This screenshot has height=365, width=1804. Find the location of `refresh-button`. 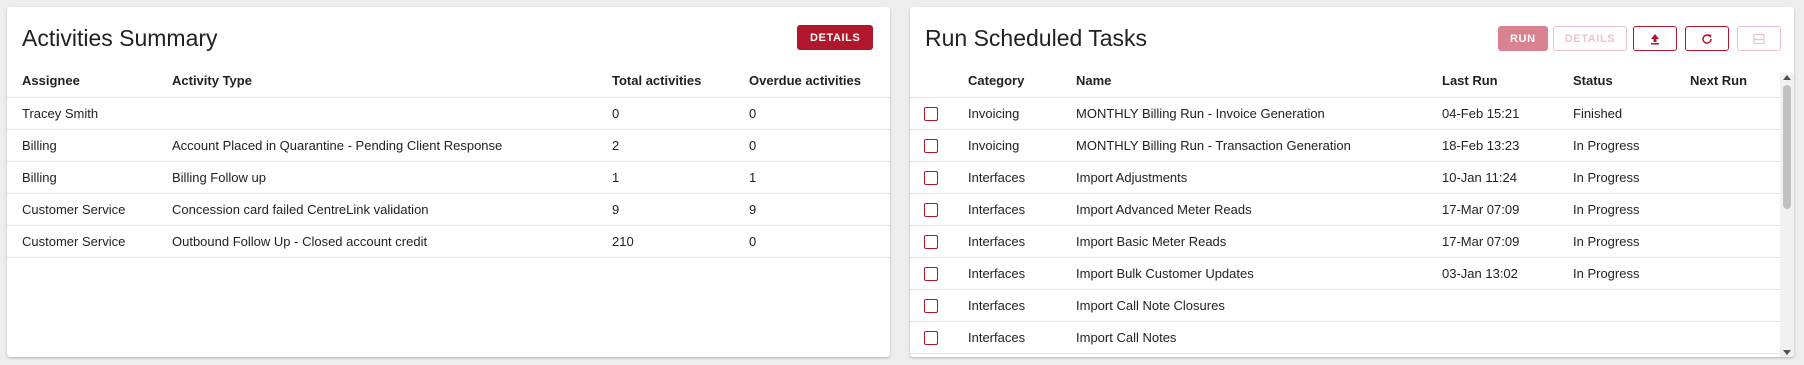

refresh-button is located at coordinates (1707, 38).